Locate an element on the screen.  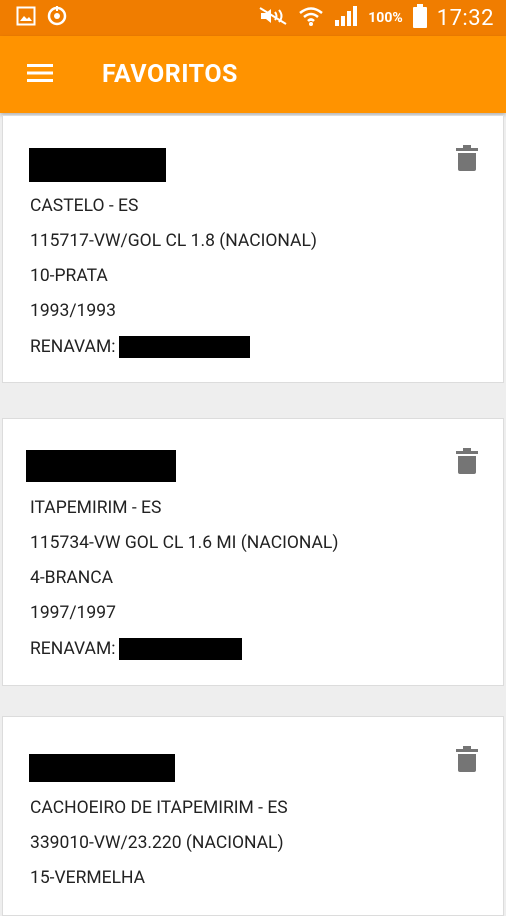
model-text: 115734-VW GOL CL 1.6 MI (NACIONAL) is located at coordinates (184, 543).